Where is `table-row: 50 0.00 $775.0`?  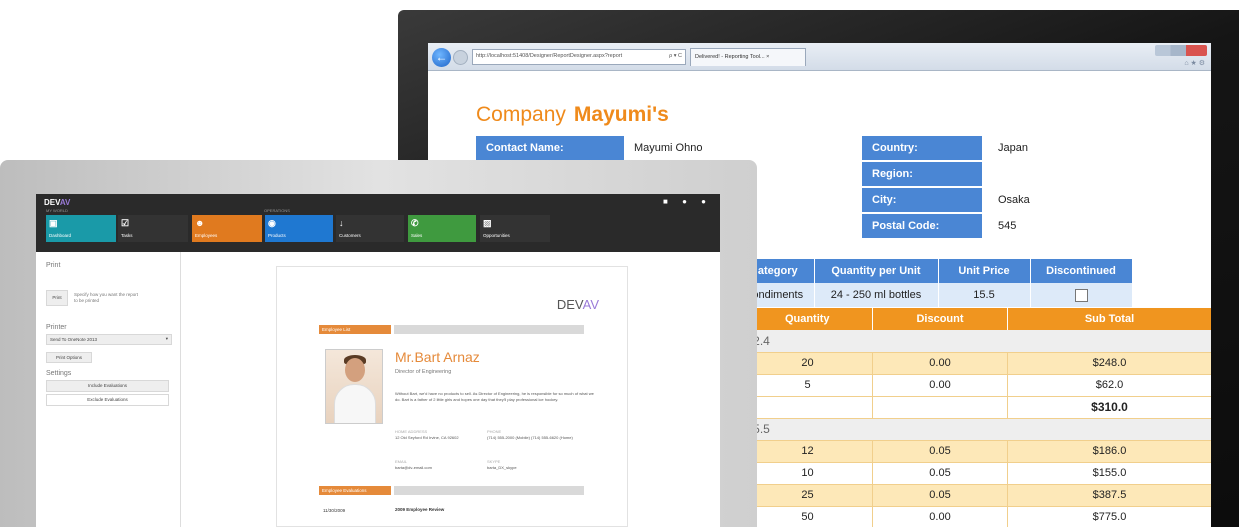
table-row: 50 0.00 $775.0 is located at coordinates (976, 516).